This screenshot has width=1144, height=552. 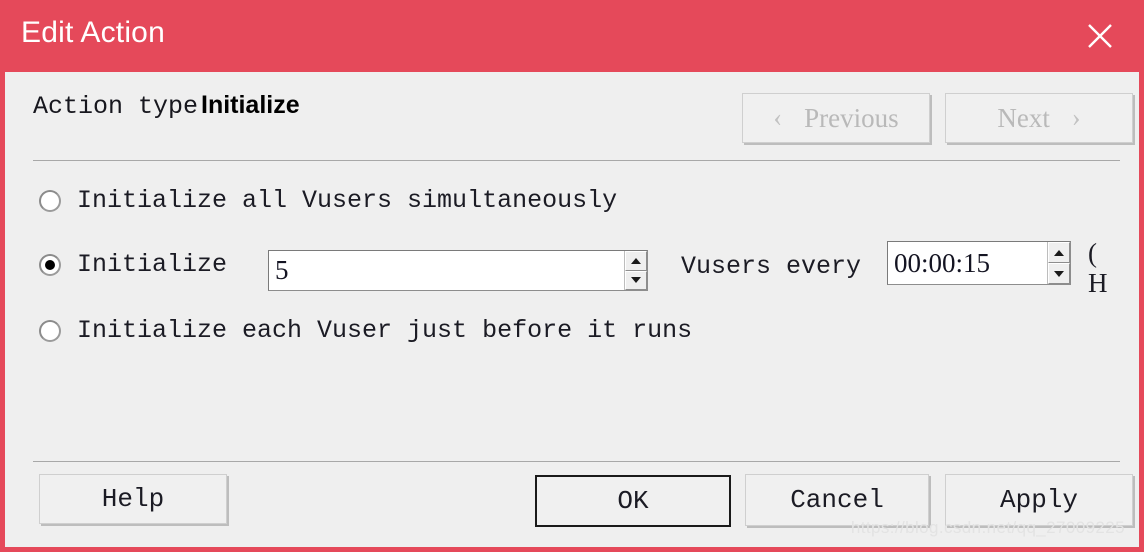 What do you see at coordinates (576, 461) in the screenshot?
I see `footer-divider` at bounding box center [576, 461].